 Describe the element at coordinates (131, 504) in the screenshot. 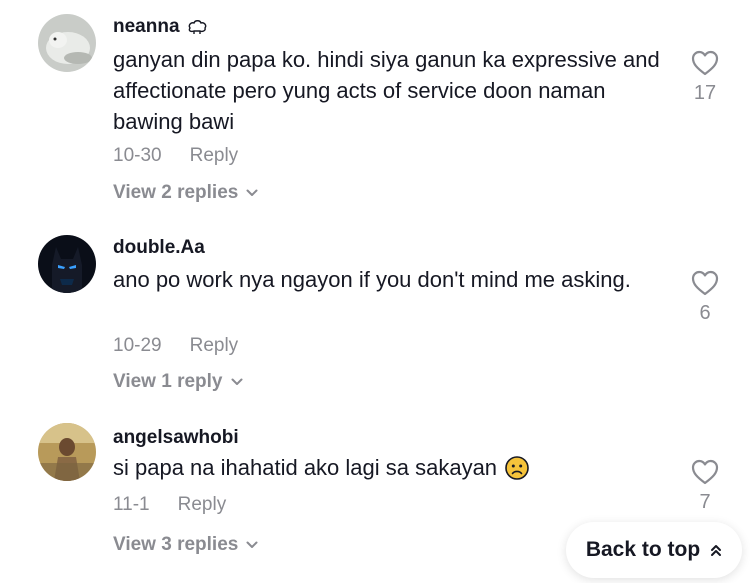

I see `comment-date: 11-1` at that location.